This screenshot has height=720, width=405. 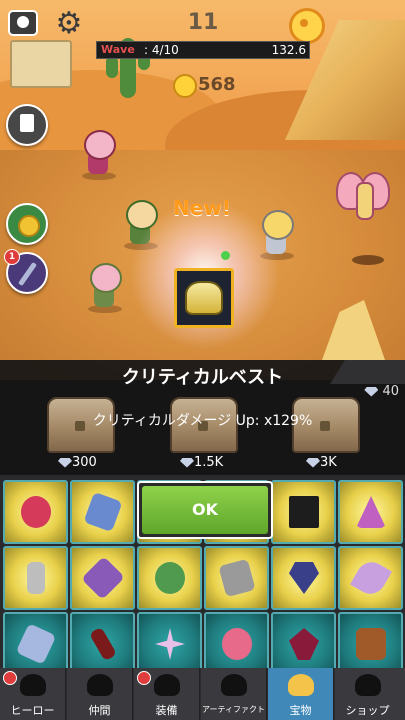 What do you see at coordinates (202, 421) in the screenshot?
I see `item-effect: クリティカルダメージ Up: x129%` at bounding box center [202, 421].